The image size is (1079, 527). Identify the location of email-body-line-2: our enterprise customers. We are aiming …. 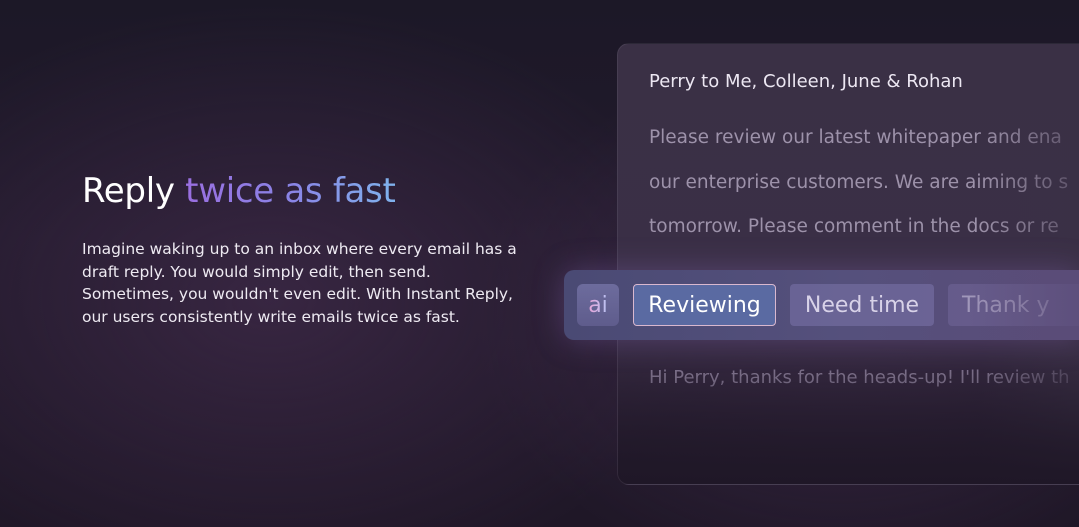
(859, 182).